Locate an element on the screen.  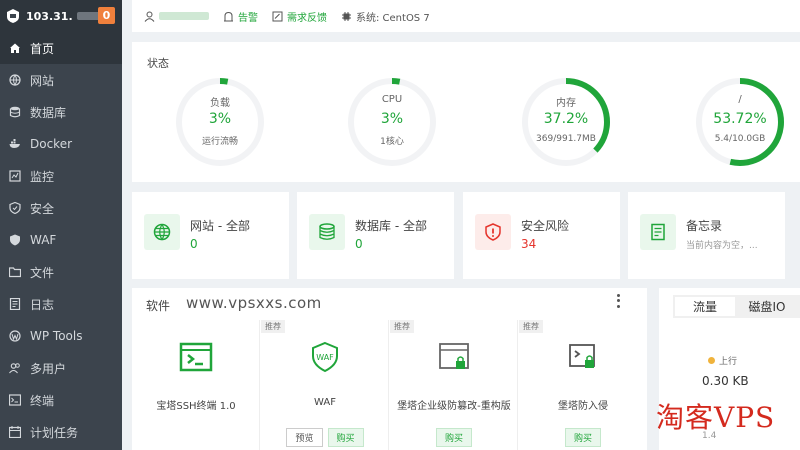
monitor-icon is located at coordinates (15, 176).